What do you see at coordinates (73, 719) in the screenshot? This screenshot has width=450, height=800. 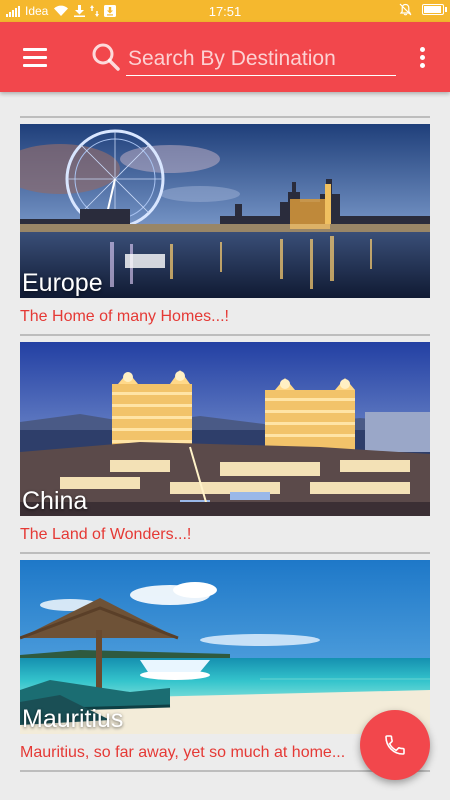 I see `destination-title: Mauritius` at bounding box center [73, 719].